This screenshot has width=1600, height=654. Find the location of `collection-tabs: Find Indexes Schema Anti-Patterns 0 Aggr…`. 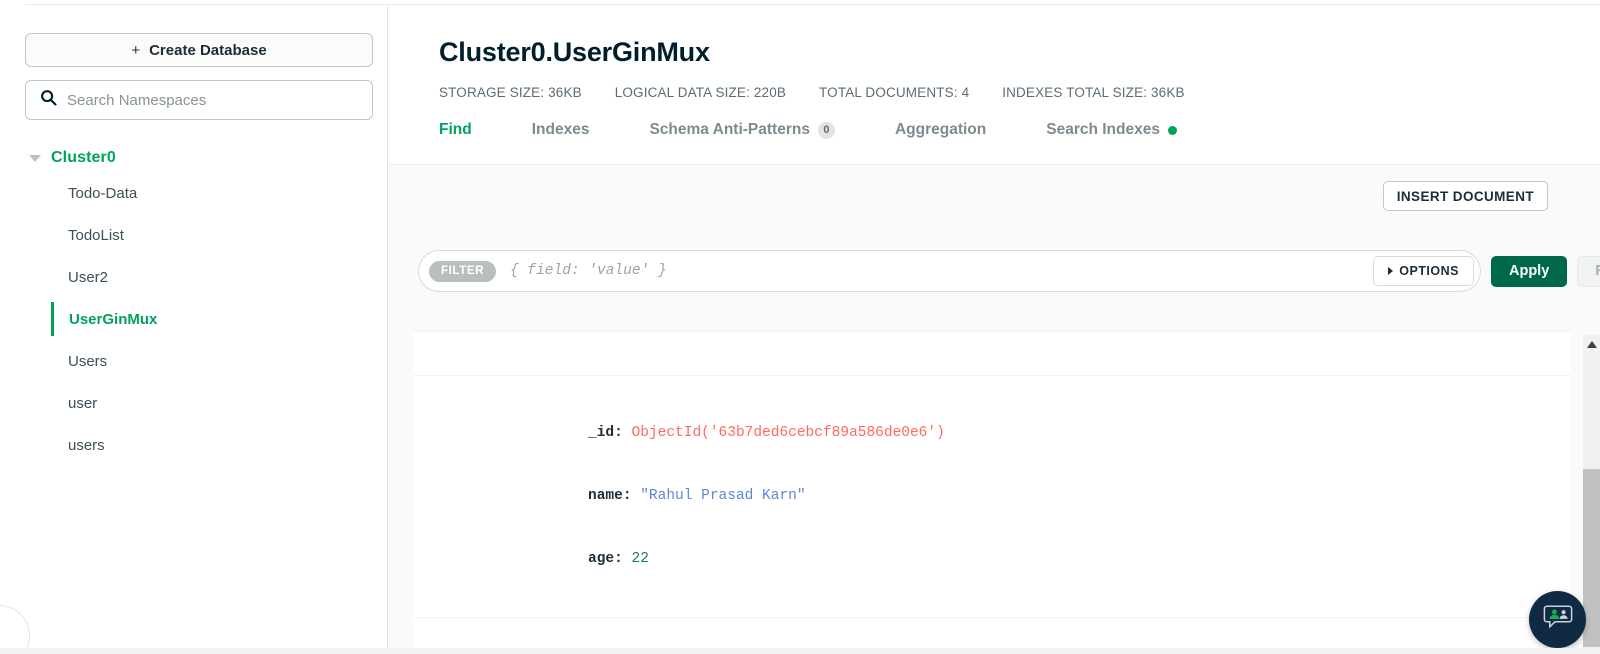

collection-tabs: Find Indexes Schema Anti-Patterns 0 Aggr… is located at coordinates (994, 135).